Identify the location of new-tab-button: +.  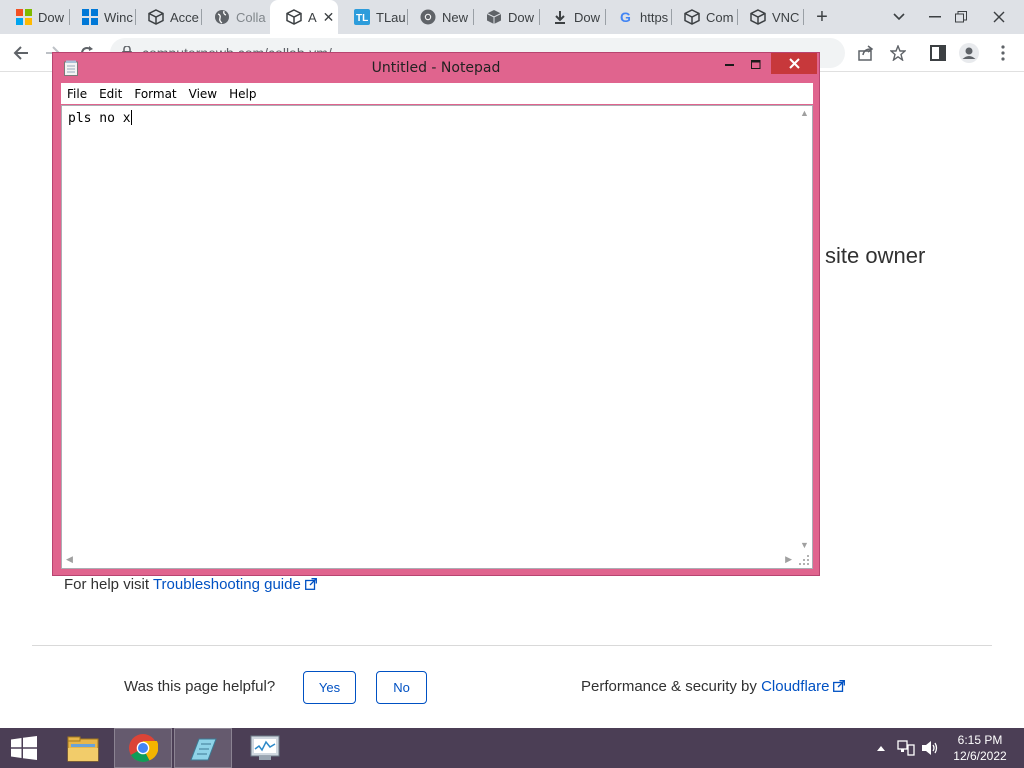
(822, 17).